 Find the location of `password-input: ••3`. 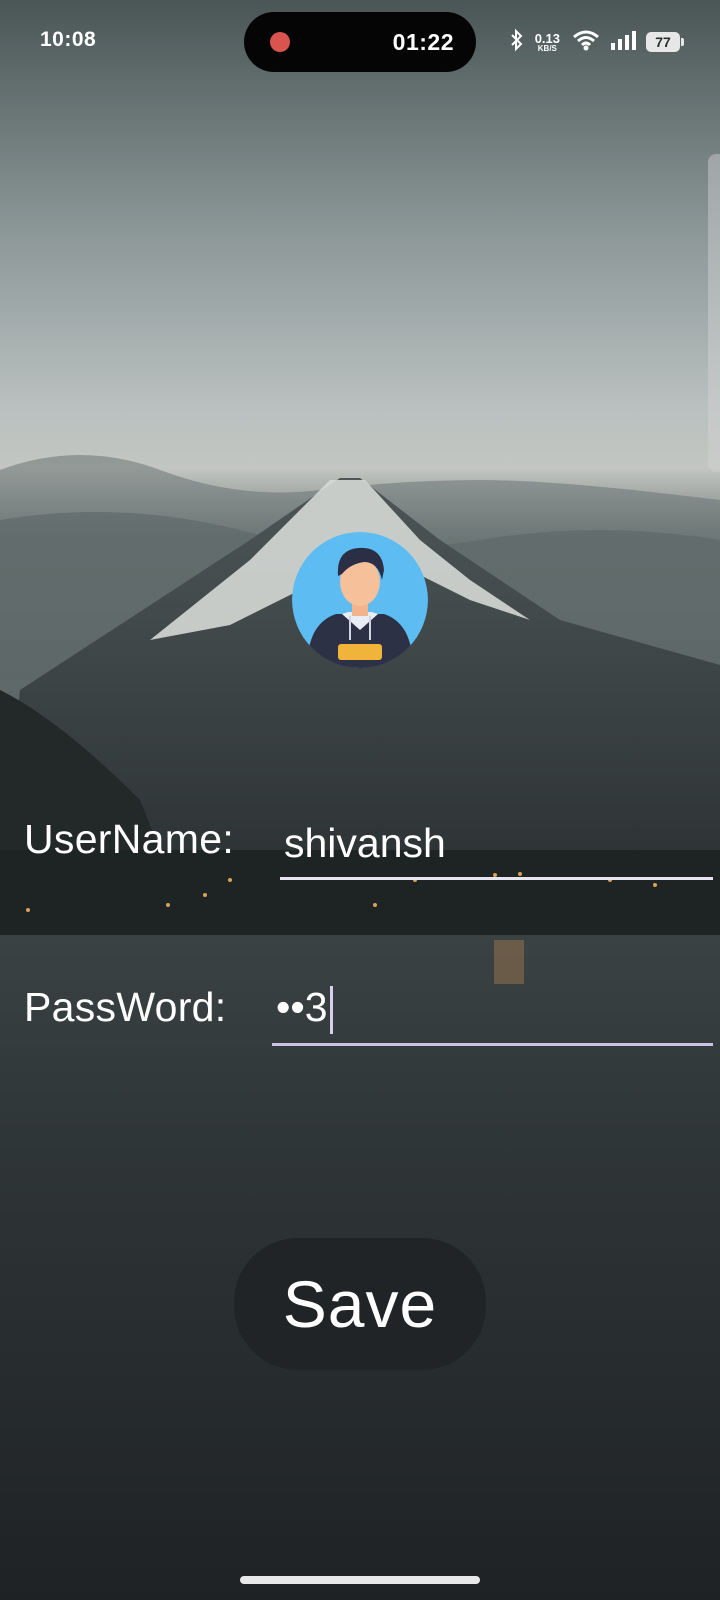

password-input: ••3 is located at coordinates (492, 1015).